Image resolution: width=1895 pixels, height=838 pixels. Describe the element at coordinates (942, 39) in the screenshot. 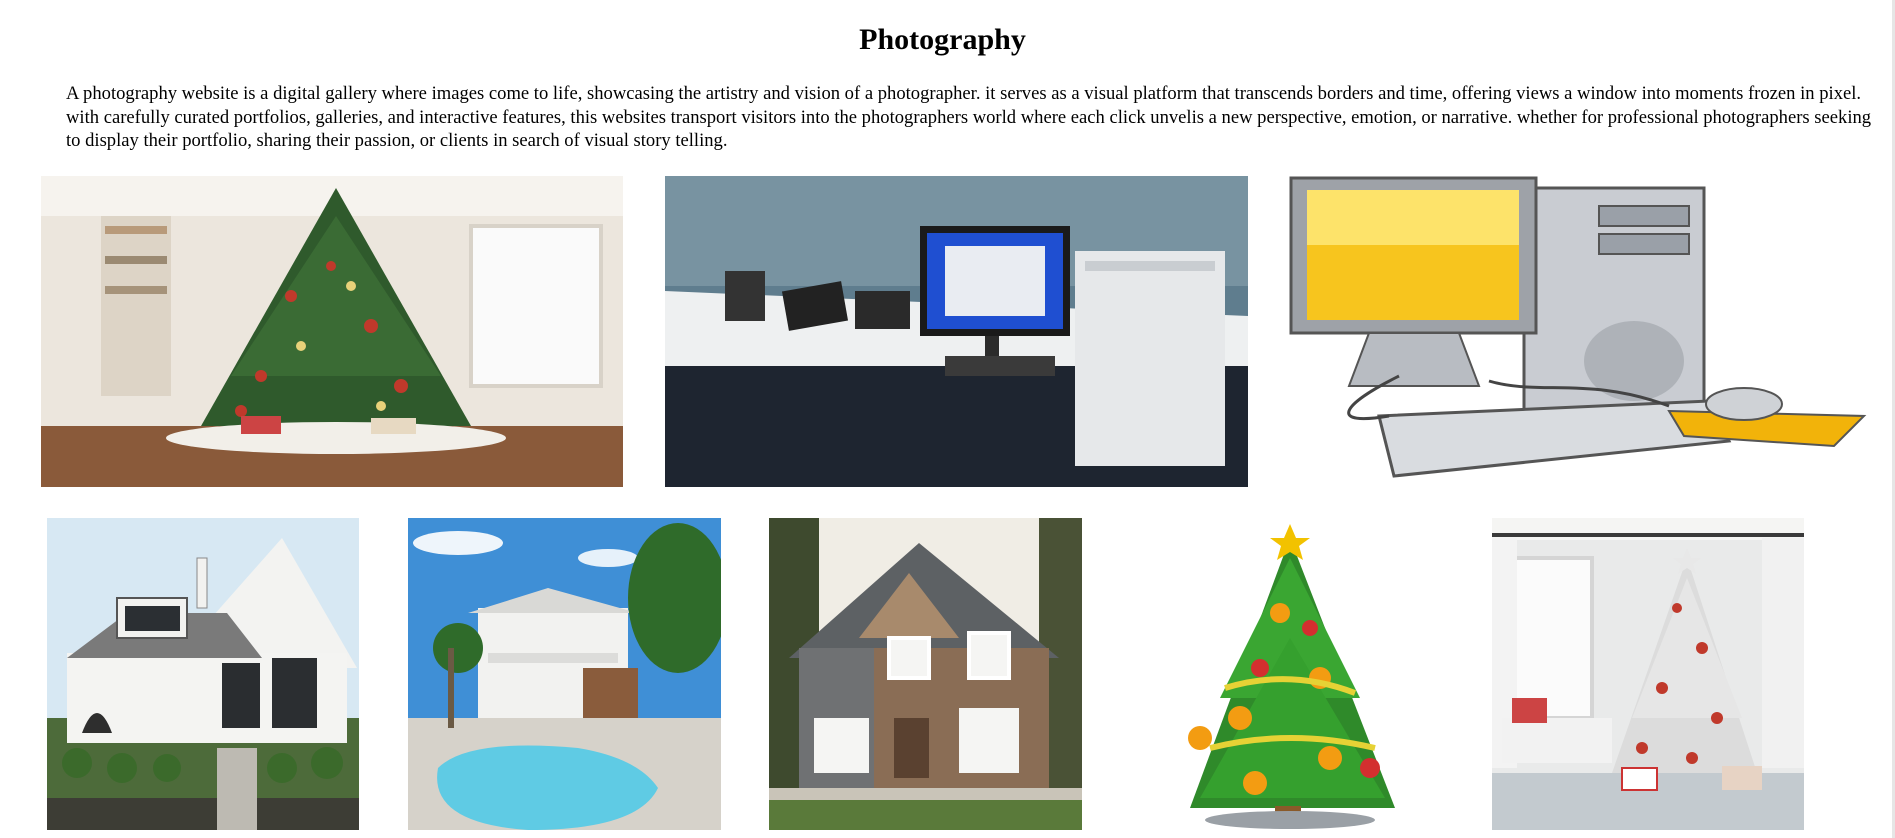

I see `page-title: Photography` at that location.